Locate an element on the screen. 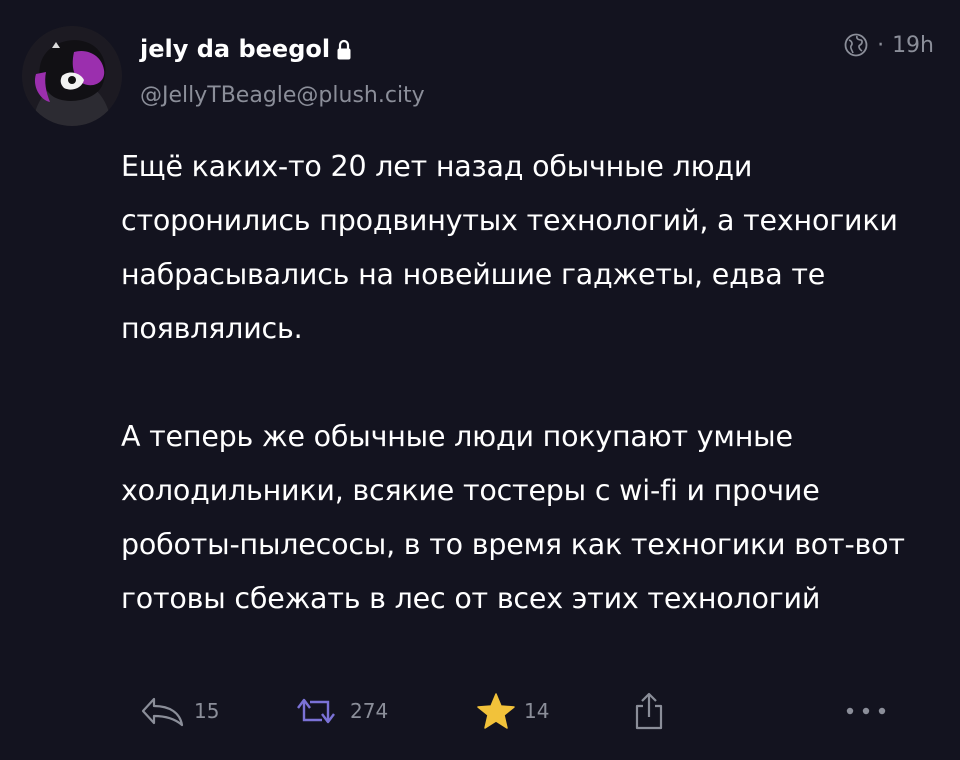  favourite-count: 14 is located at coordinates (537, 711).